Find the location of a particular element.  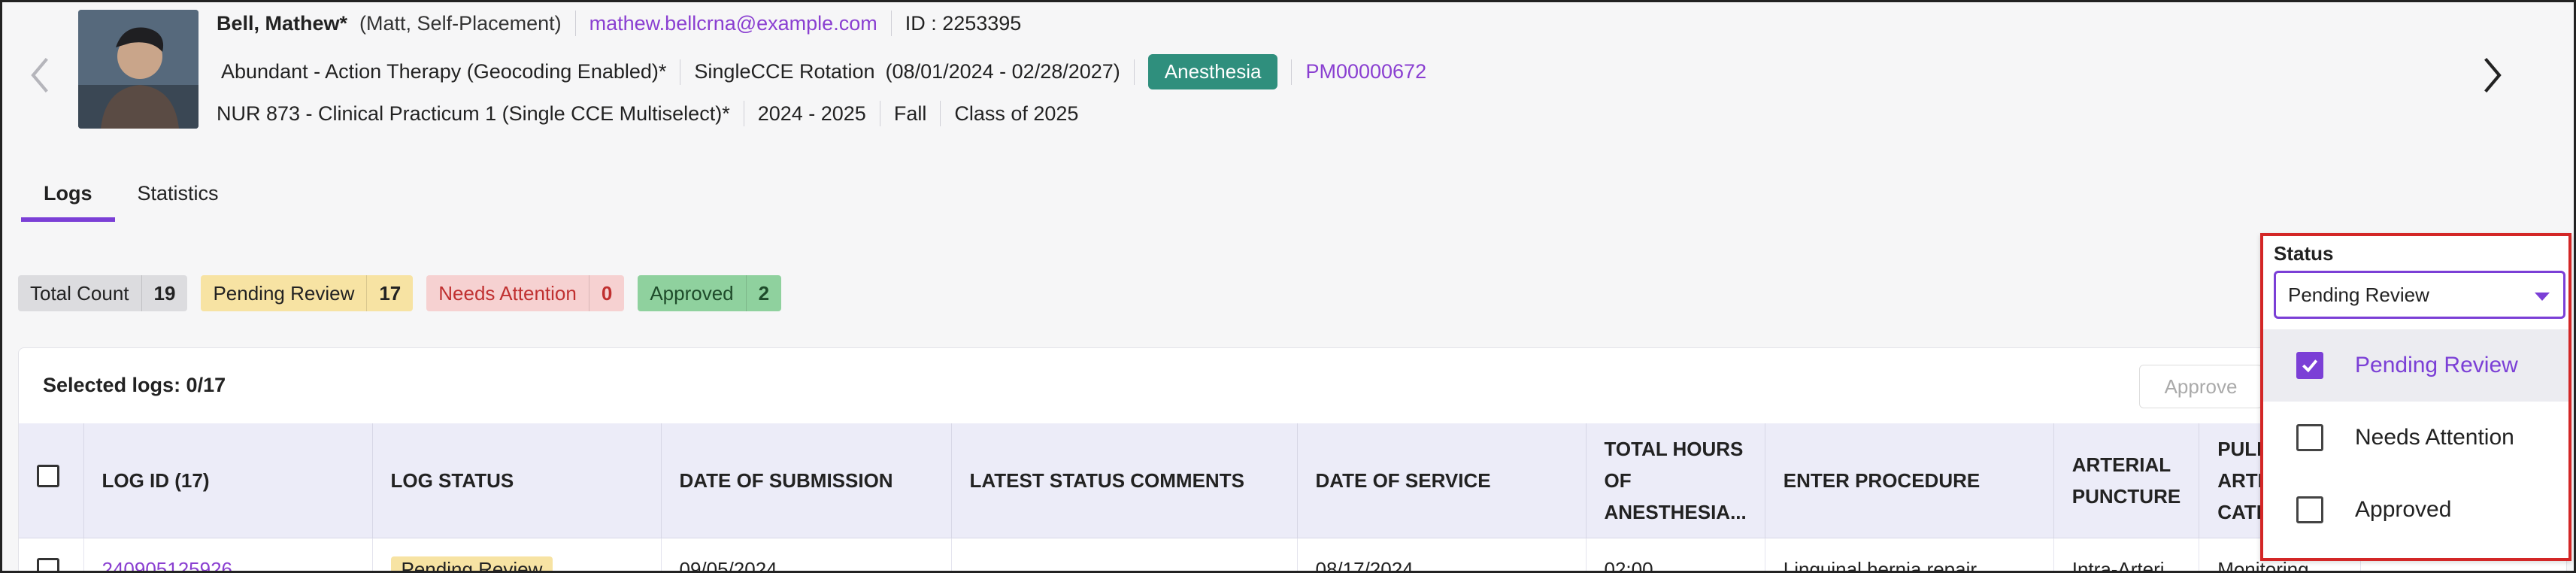

status-option-needs-attention: Needs Attention is located at coordinates (2415, 438).